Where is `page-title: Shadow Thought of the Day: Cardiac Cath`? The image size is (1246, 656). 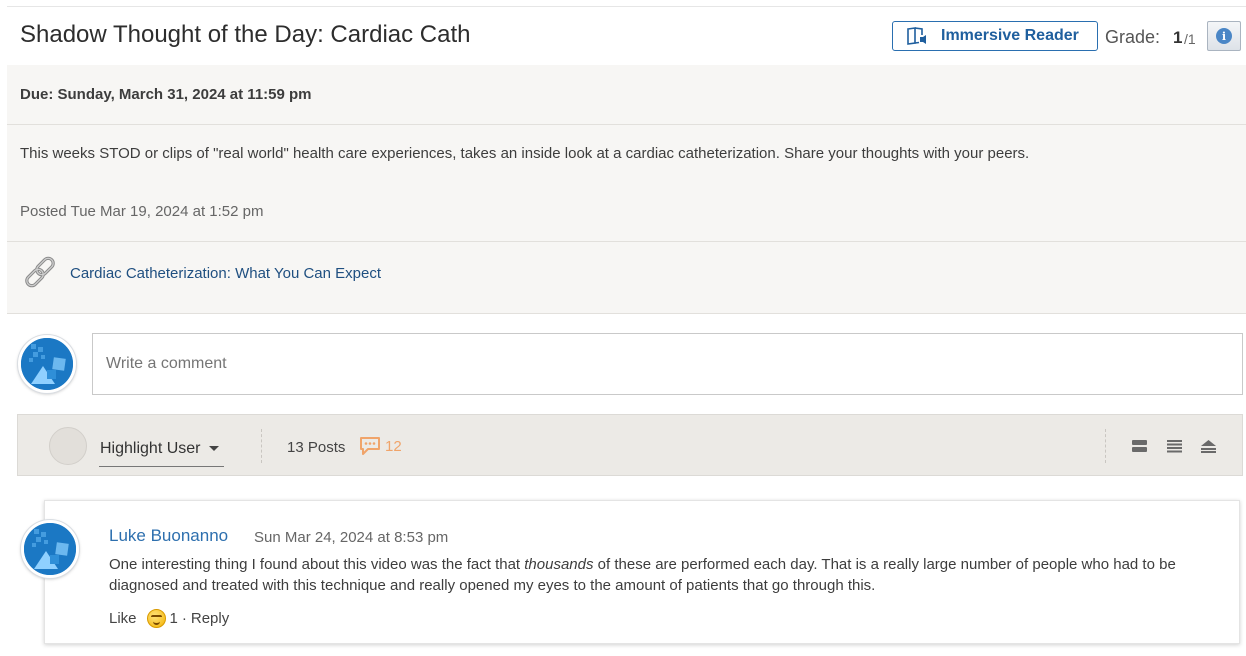 page-title: Shadow Thought of the Day: Cardiac Cath is located at coordinates (245, 34).